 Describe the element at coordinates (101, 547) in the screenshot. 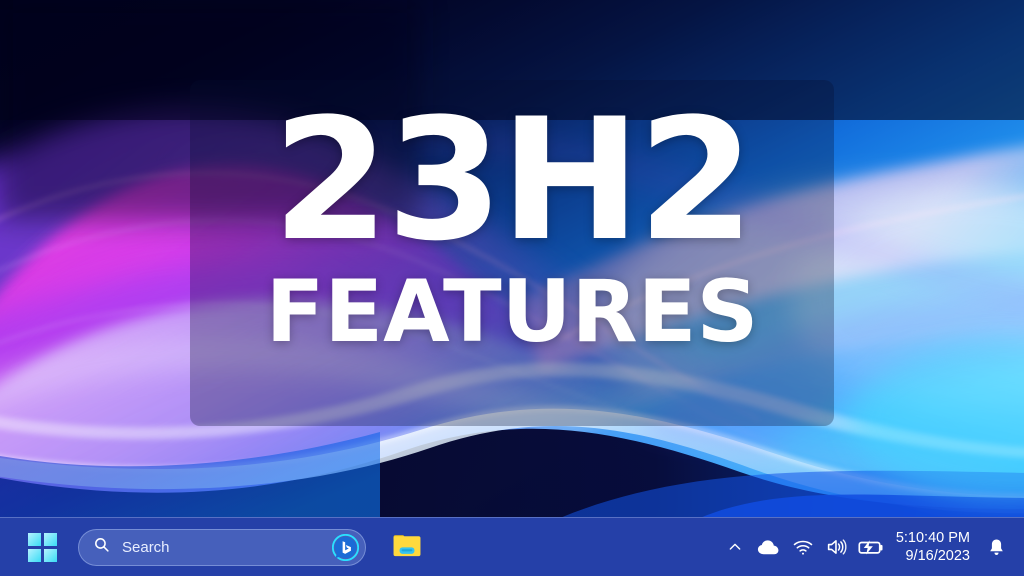

I see `search-icon` at that location.